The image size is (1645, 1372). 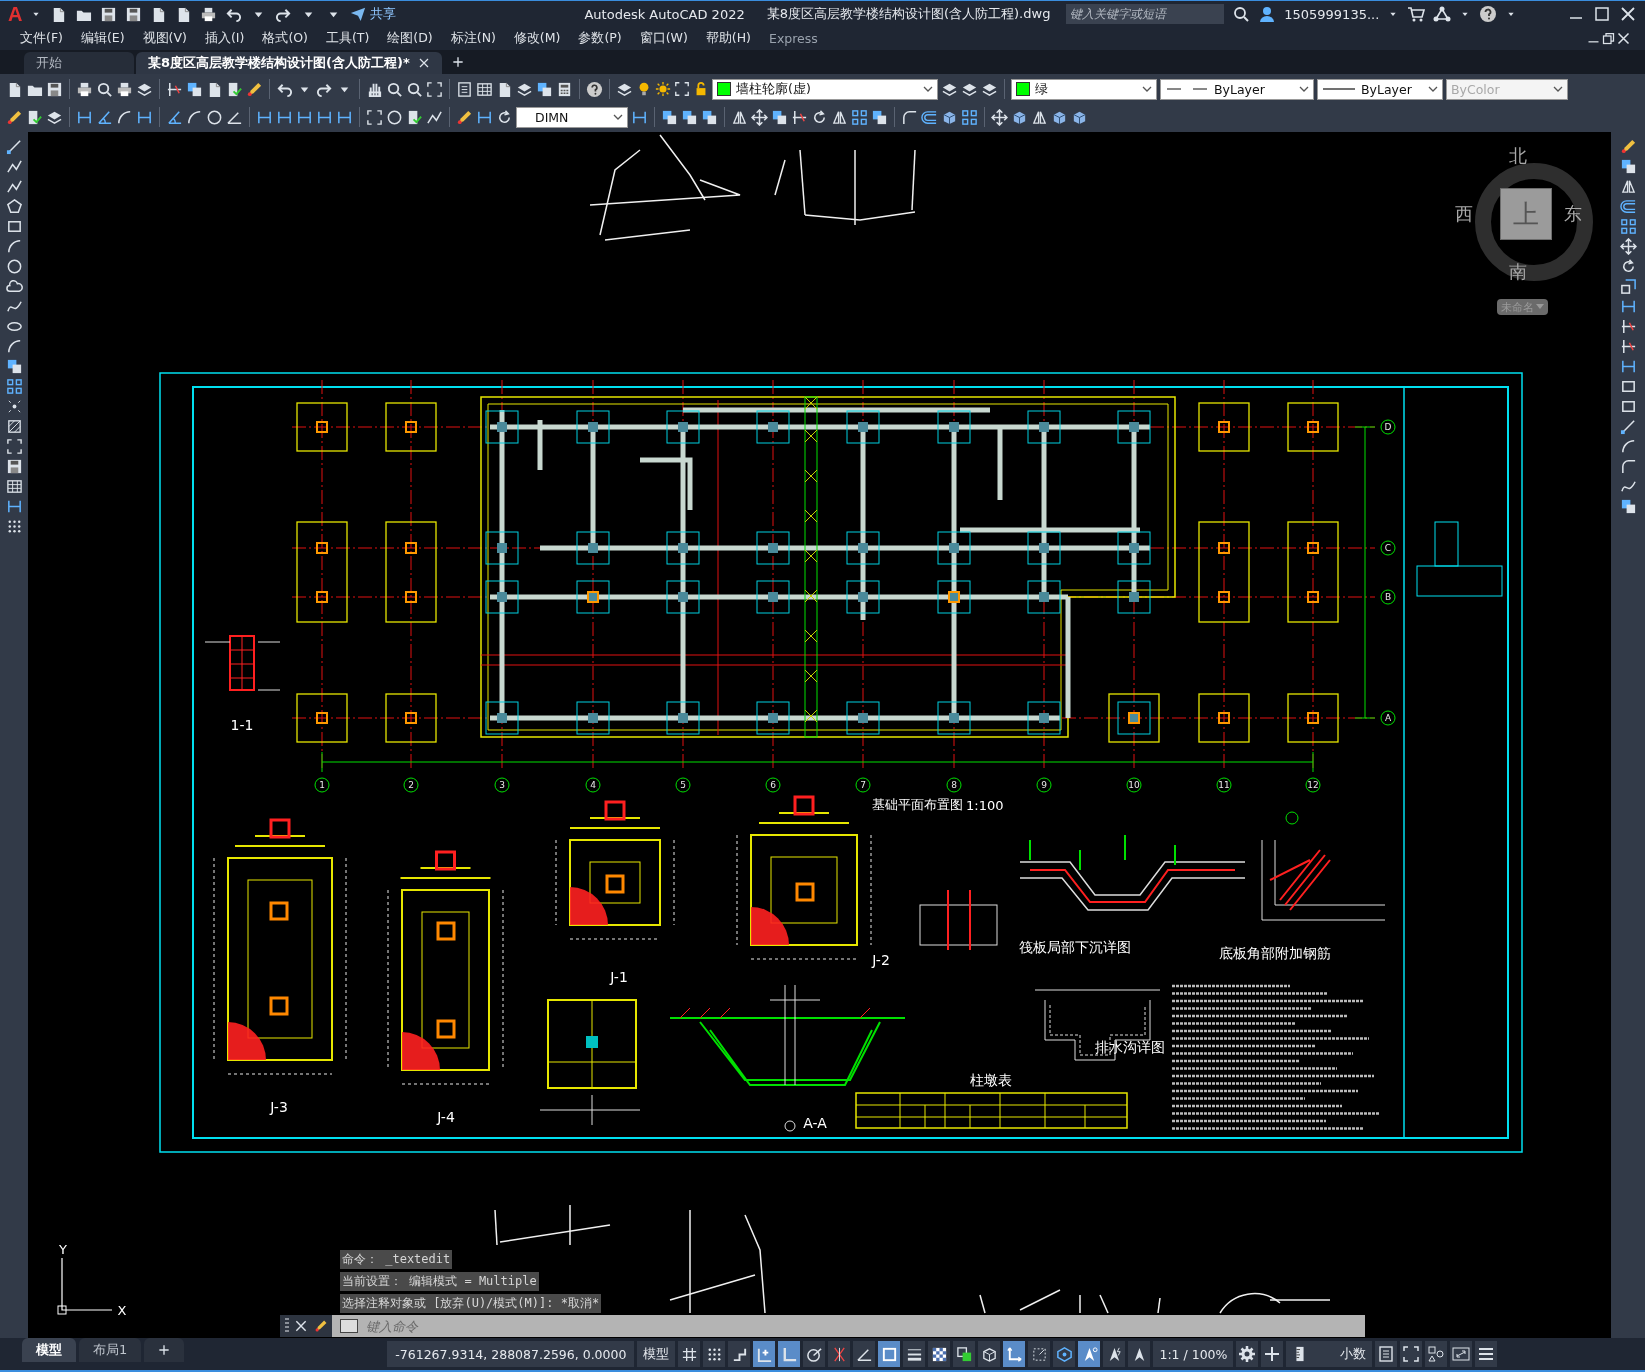 What do you see at coordinates (814, 1354) in the screenshot?
I see `polar-icon` at bounding box center [814, 1354].